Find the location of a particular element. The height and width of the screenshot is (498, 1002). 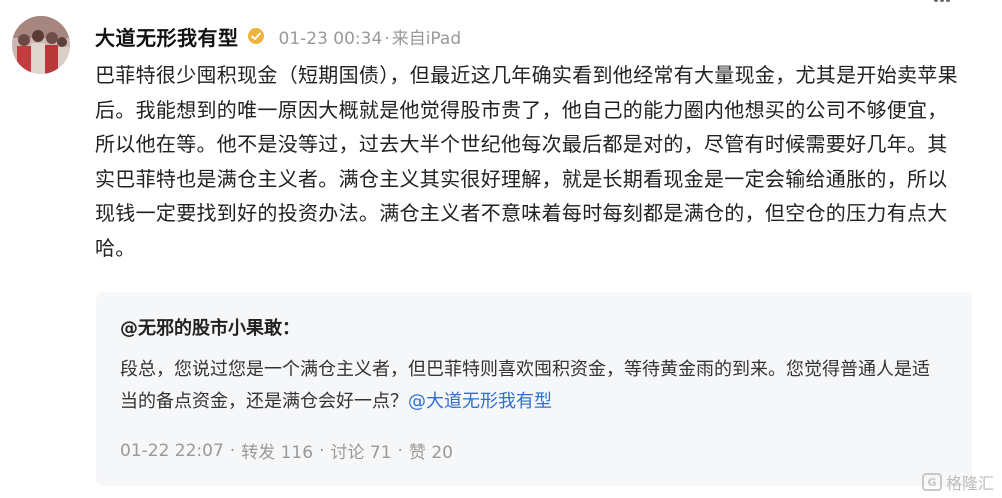

gold-verified-icon is located at coordinates (255, 36).